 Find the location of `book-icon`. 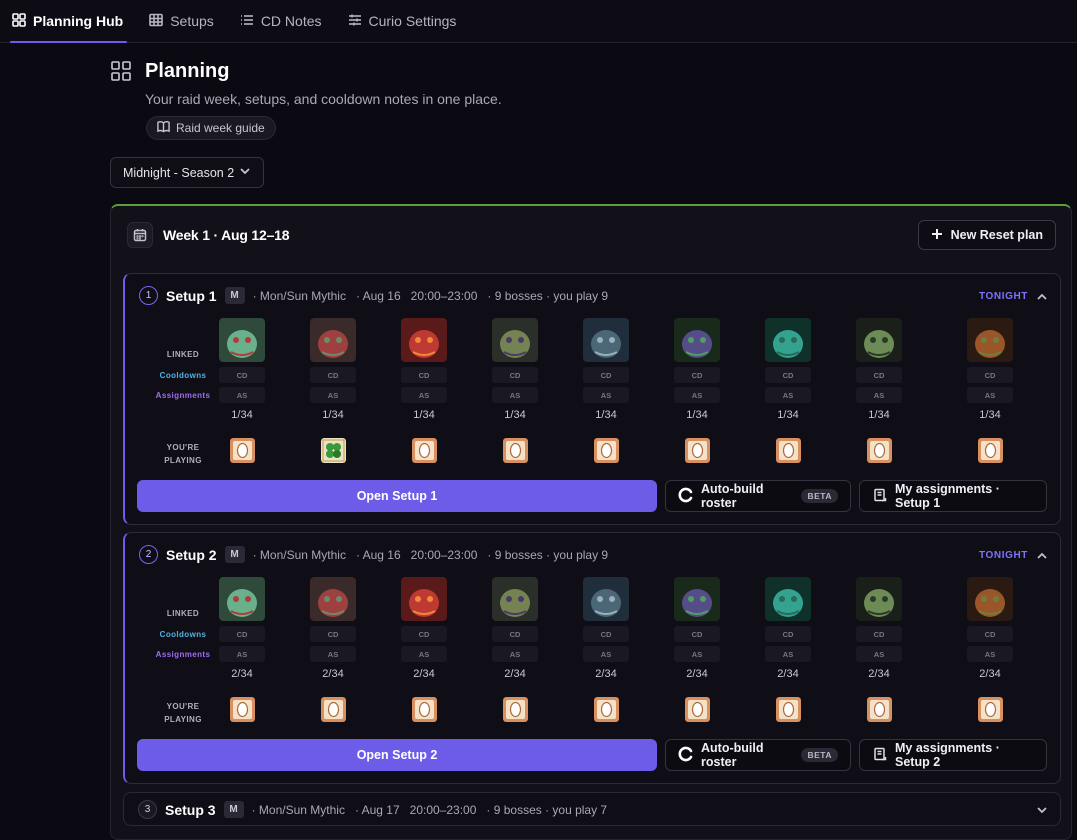

book-icon is located at coordinates (163, 128).